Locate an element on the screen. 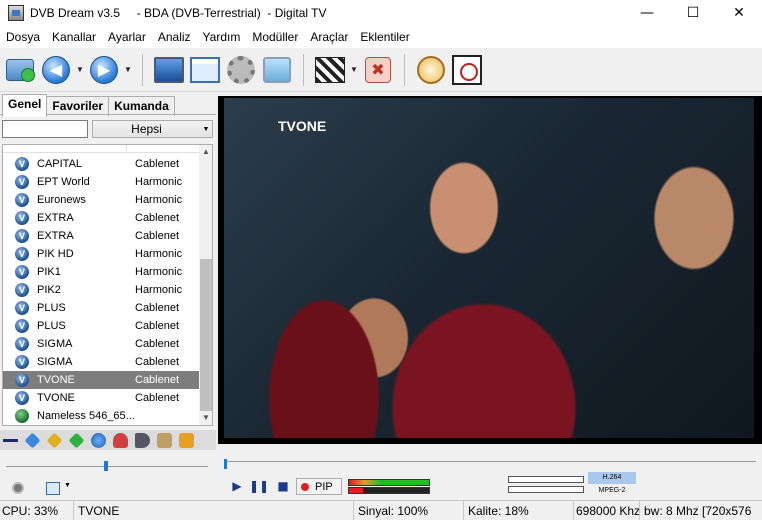  back-dropdown: ▼ is located at coordinates (80, 70).